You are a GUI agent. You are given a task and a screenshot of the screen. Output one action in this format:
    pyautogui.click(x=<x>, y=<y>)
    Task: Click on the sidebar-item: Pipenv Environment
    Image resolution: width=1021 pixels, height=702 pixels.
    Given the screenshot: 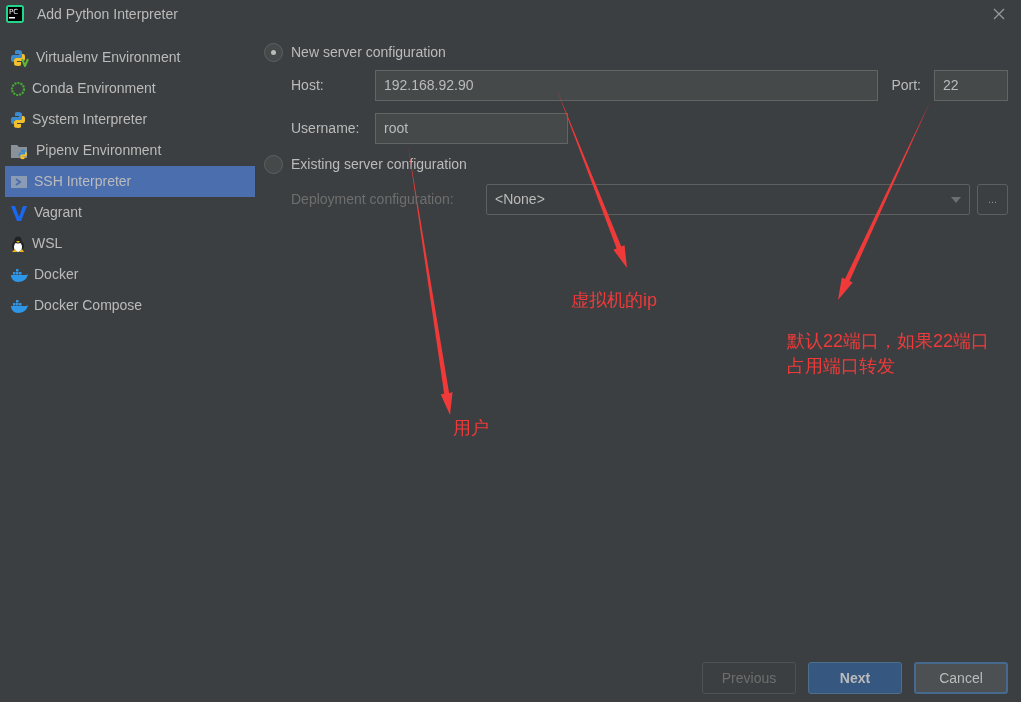 What is the action you would take?
    pyautogui.click(x=130, y=150)
    